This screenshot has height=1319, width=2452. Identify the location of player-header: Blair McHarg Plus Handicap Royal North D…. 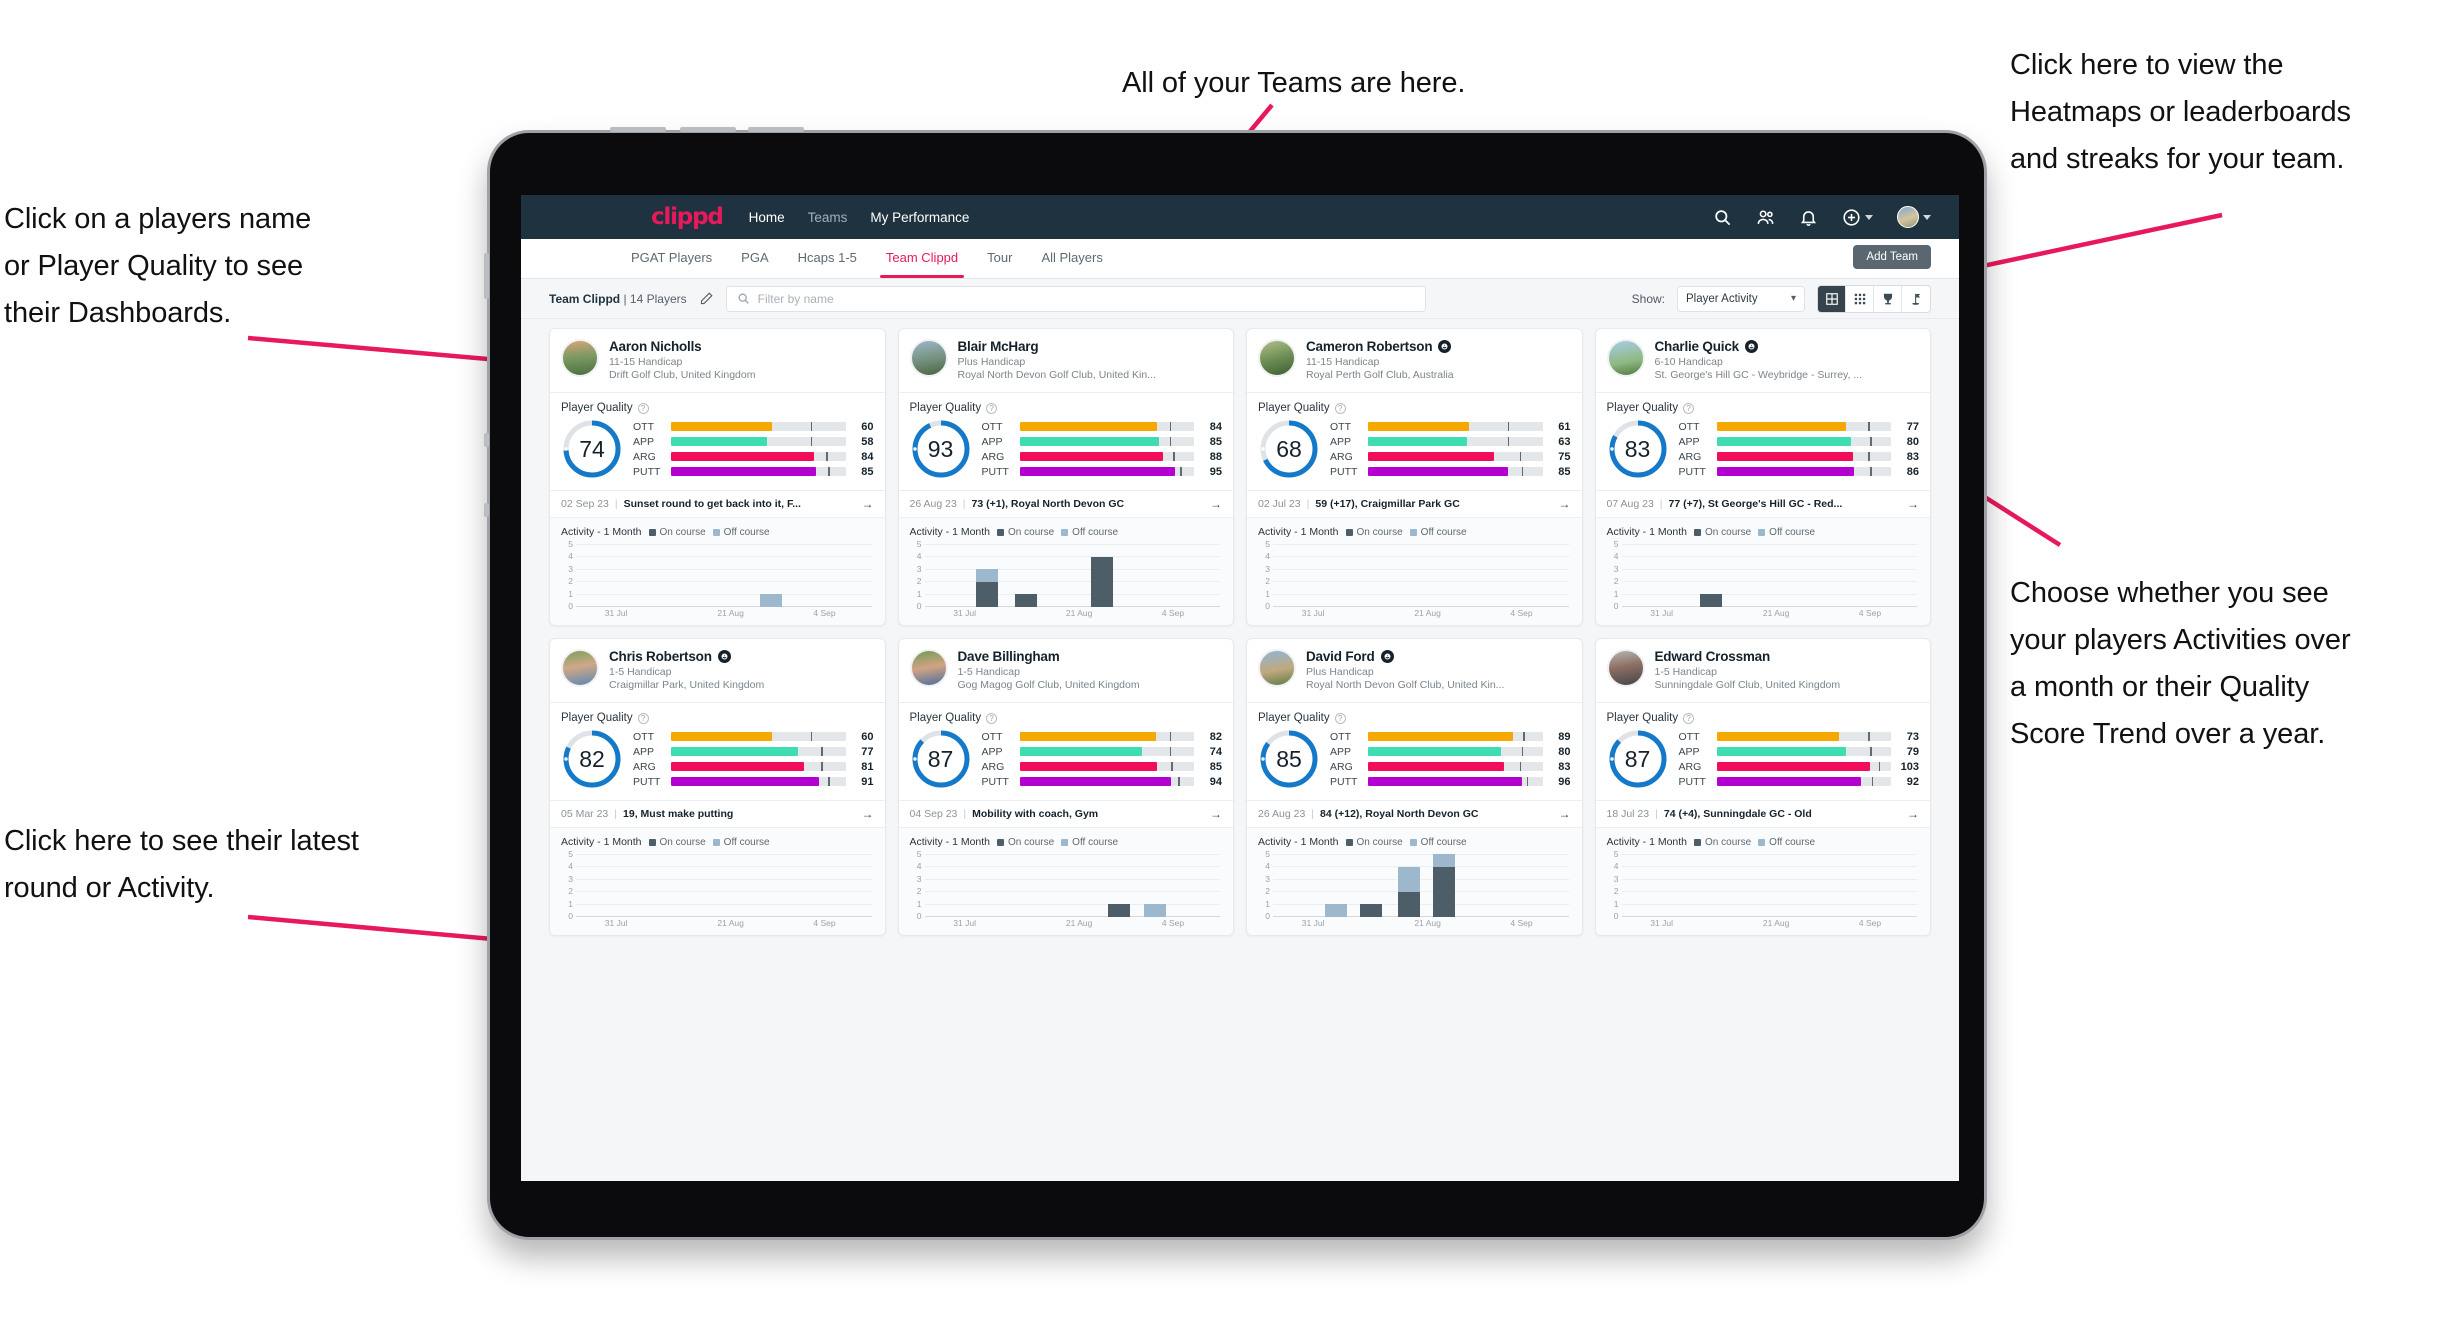
(1066, 360).